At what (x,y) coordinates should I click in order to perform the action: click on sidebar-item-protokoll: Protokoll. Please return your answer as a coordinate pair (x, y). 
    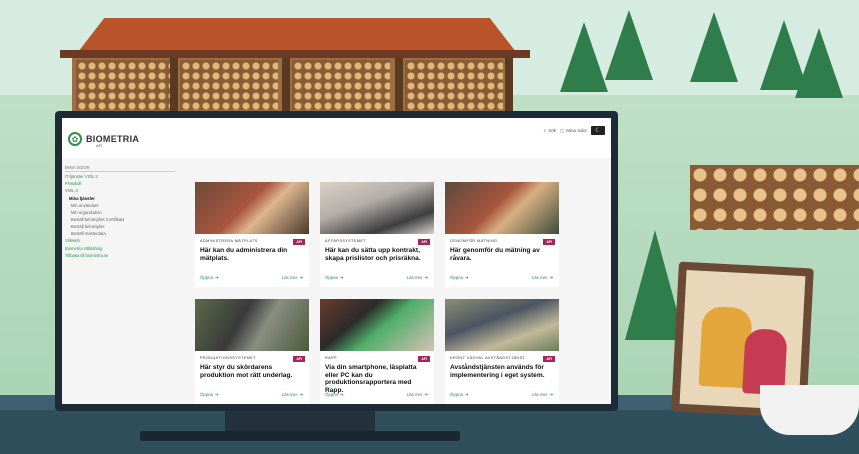
    Looking at the image, I should click on (120, 183).